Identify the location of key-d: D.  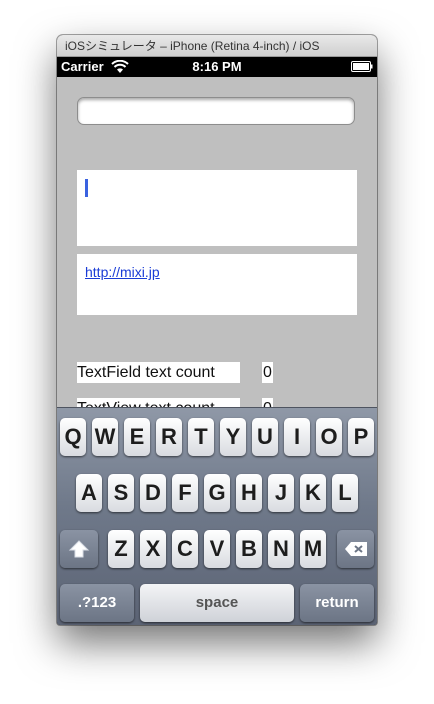
(153, 493).